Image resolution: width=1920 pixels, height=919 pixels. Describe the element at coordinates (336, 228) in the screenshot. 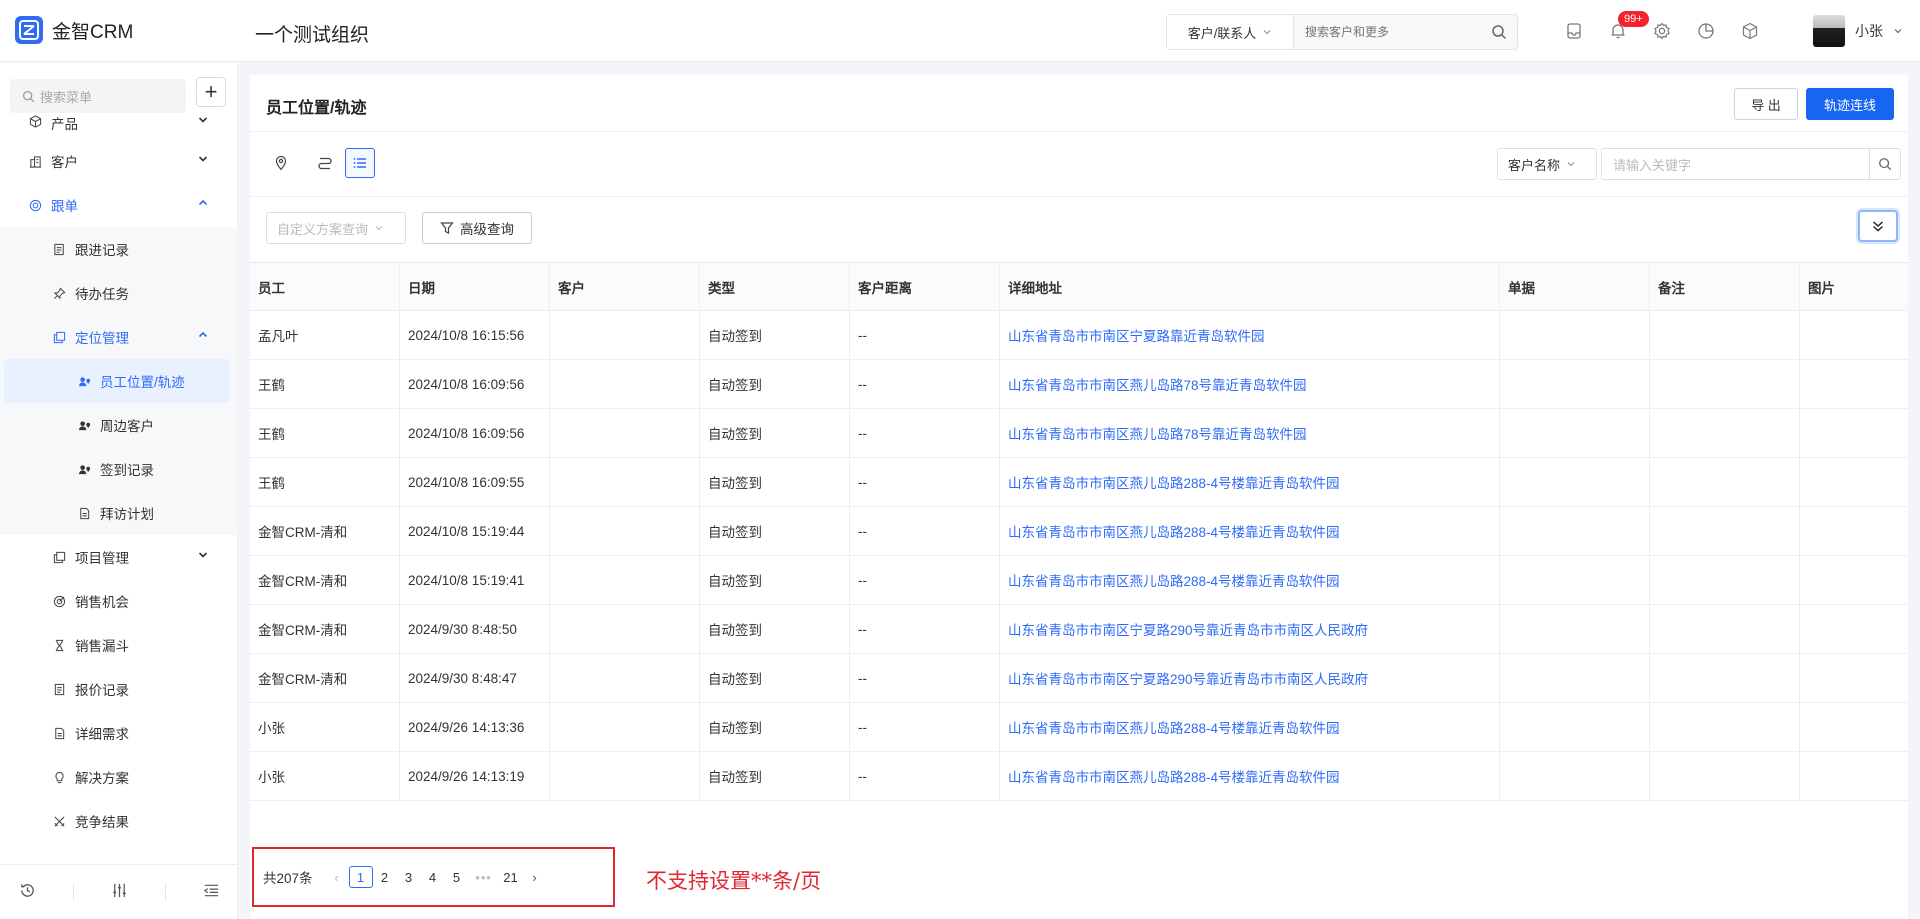

I see `custom-query-select: 自定义方案查询` at that location.